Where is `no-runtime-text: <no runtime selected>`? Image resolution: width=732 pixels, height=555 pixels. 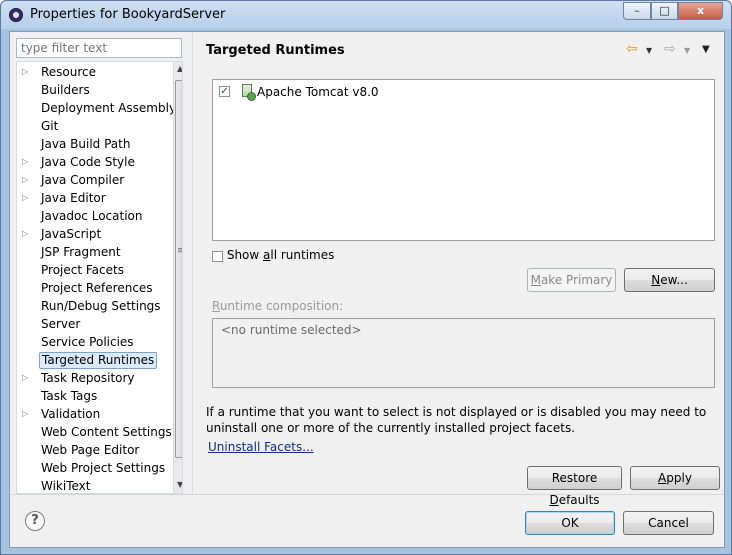
no-runtime-text: <no runtime selected> is located at coordinates (291, 330).